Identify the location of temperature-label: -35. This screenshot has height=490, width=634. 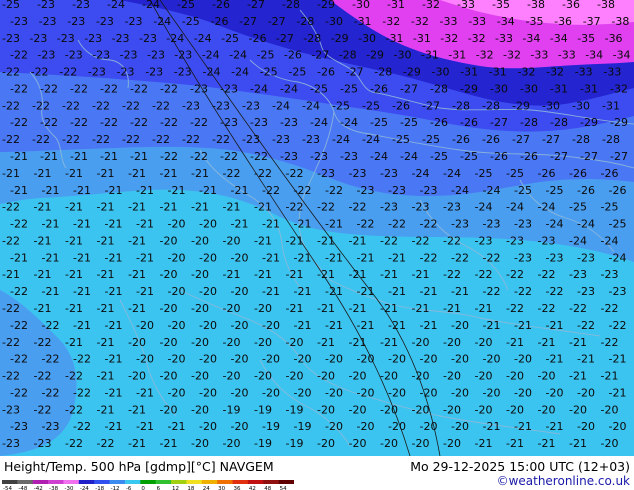
(586, 38).